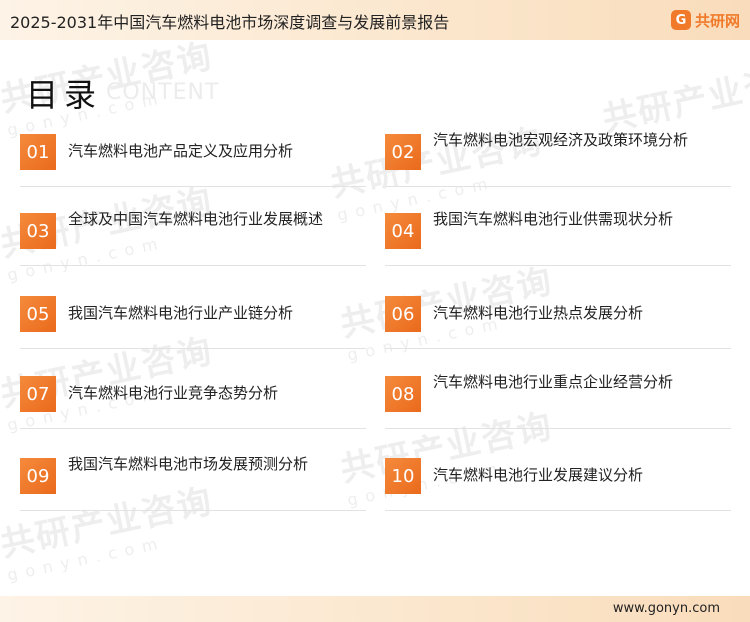 This screenshot has height=622, width=750. Describe the element at coordinates (680, 20) in the screenshot. I see `logo-icon: G` at that location.